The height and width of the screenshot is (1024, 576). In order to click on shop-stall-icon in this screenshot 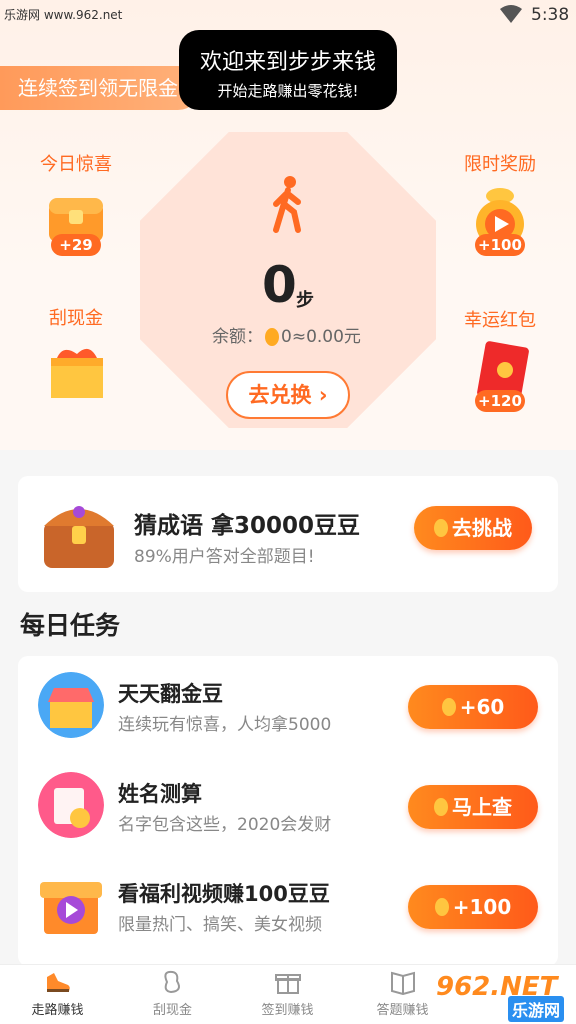, I will do `click(71, 705)`.